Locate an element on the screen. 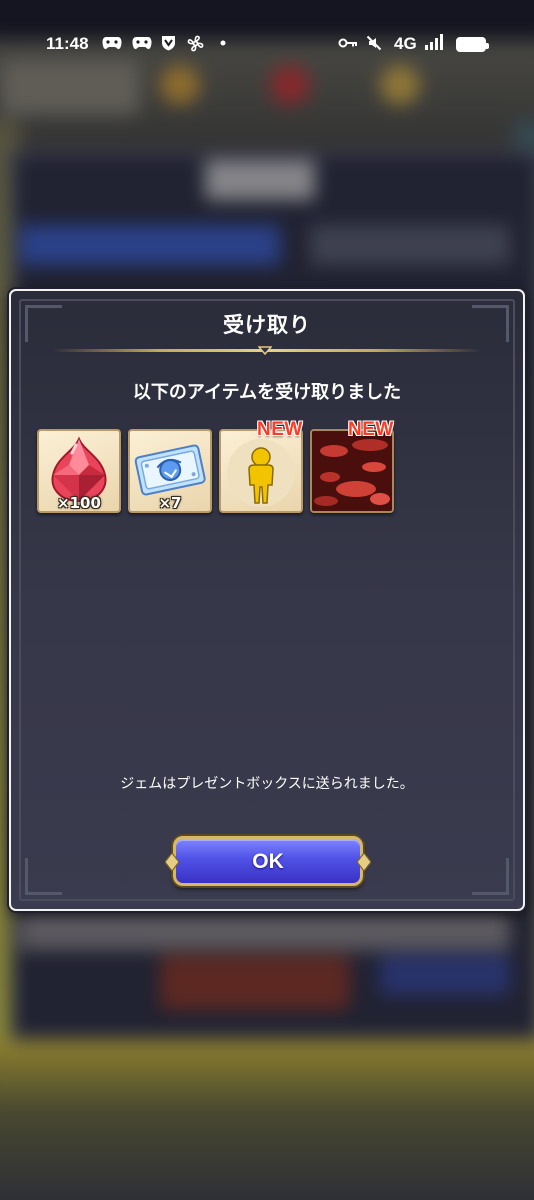  status-bar: 11:48 4G is located at coordinates (267, 29).